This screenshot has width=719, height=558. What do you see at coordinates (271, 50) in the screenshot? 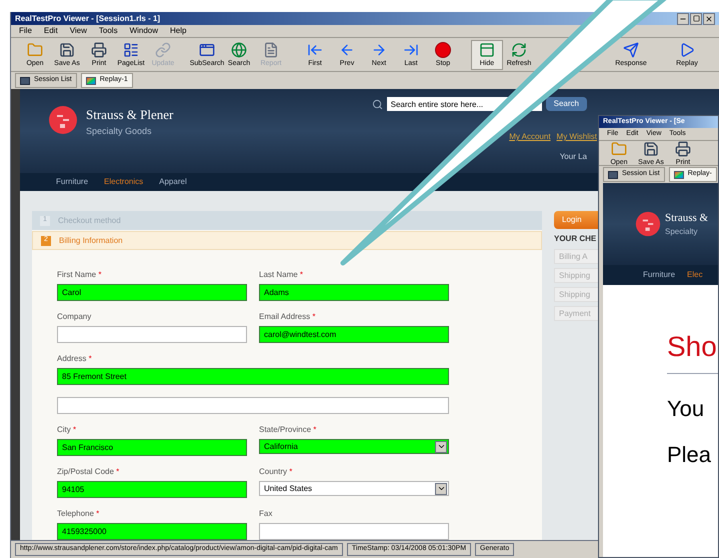
I see `document-icon` at bounding box center [271, 50].